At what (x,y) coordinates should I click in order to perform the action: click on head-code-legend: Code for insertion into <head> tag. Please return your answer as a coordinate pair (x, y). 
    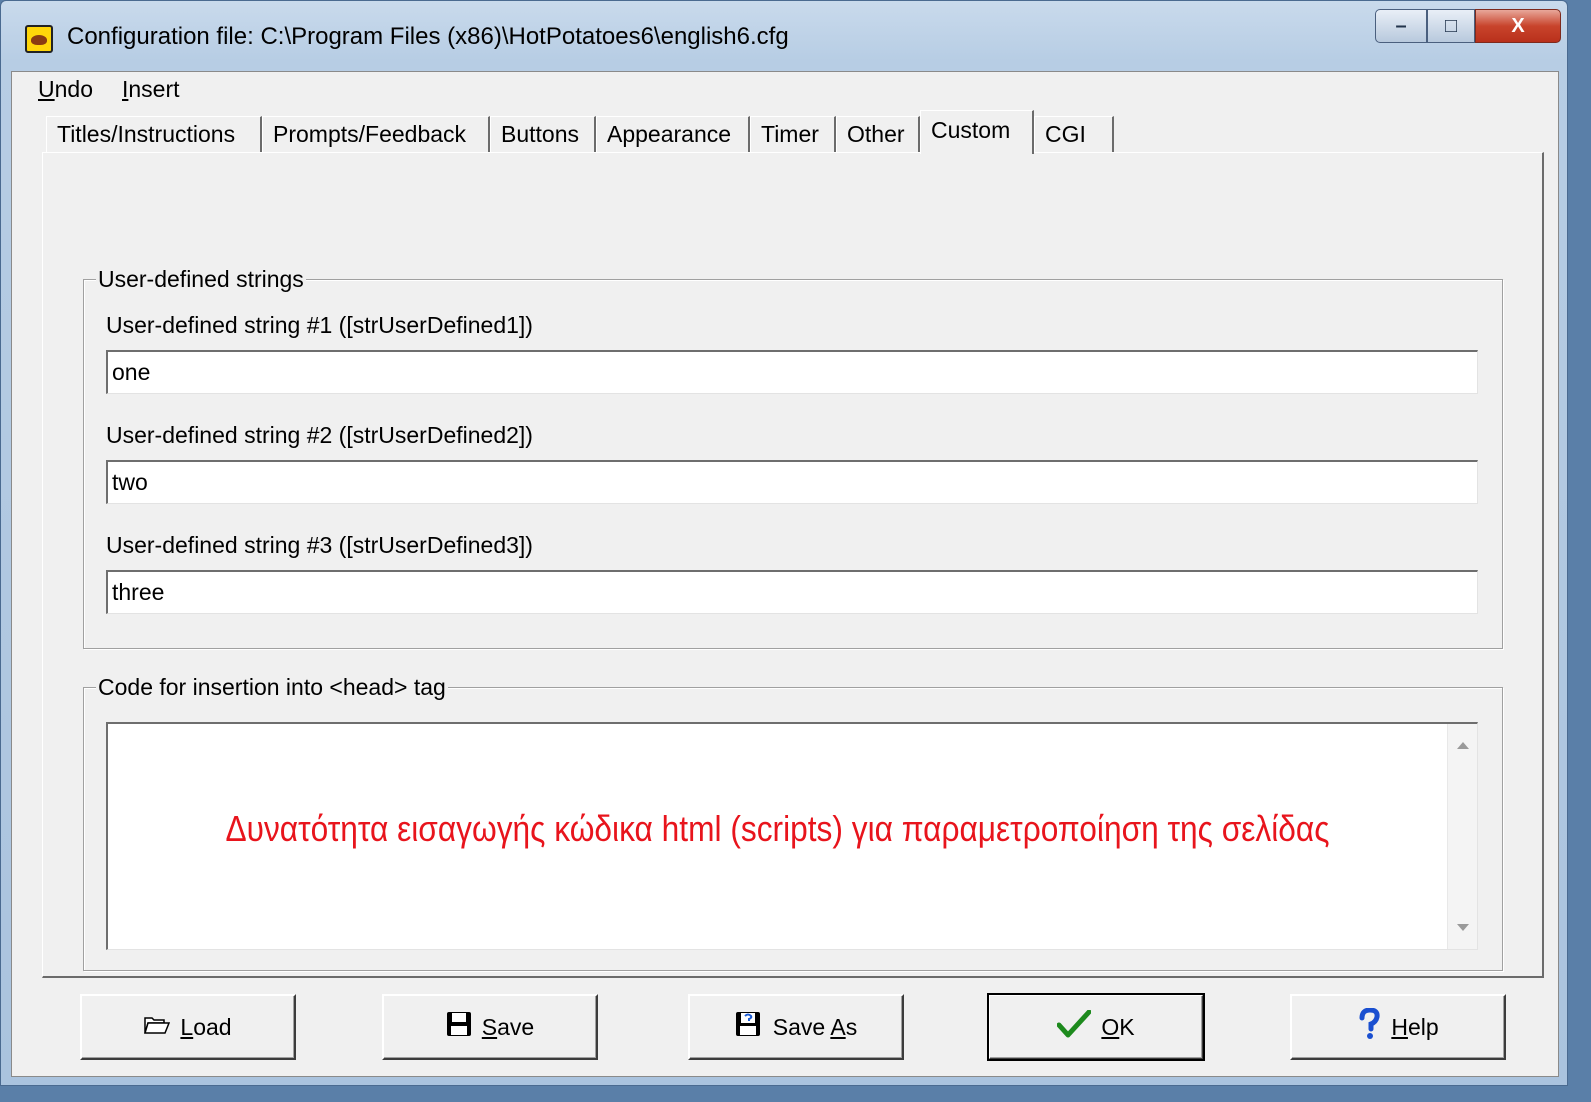
    Looking at the image, I should click on (272, 687).